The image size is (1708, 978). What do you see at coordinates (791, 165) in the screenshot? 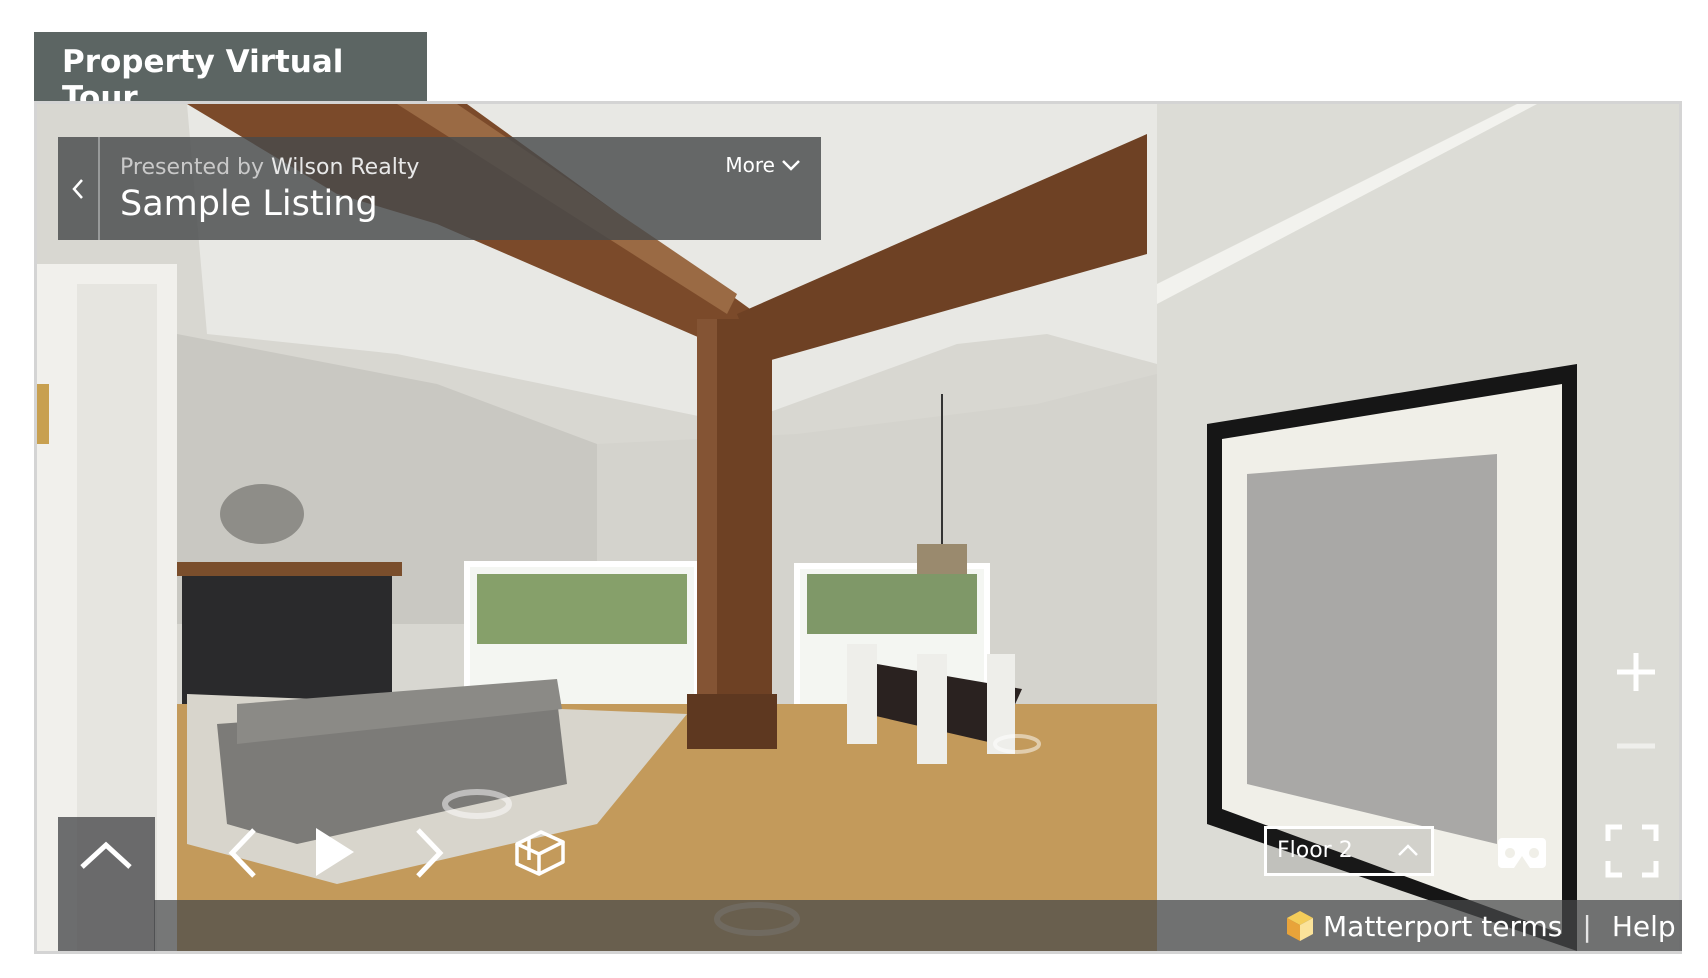
I see `chevron-down-icon` at bounding box center [791, 165].